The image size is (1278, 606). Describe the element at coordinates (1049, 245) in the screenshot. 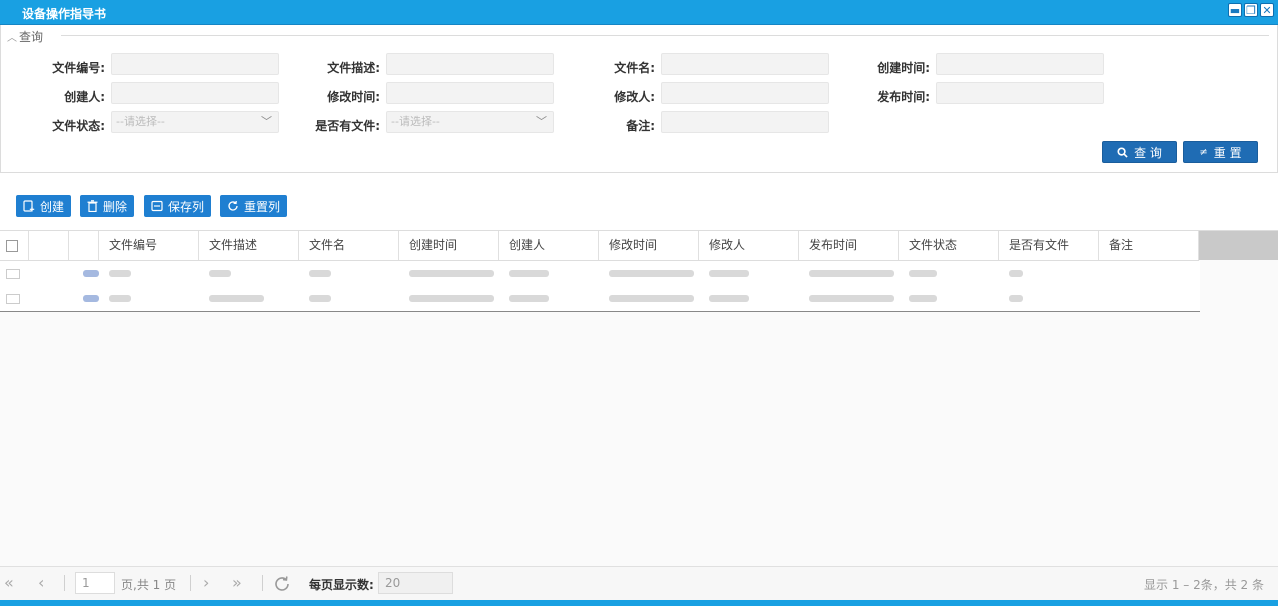

I see `column-header-has-file: 是否有文件` at that location.